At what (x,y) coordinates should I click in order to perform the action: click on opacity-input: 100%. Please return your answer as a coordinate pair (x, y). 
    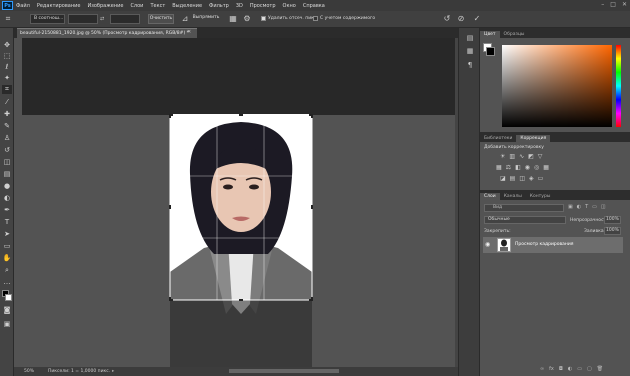
    Looking at the image, I should click on (612, 220).